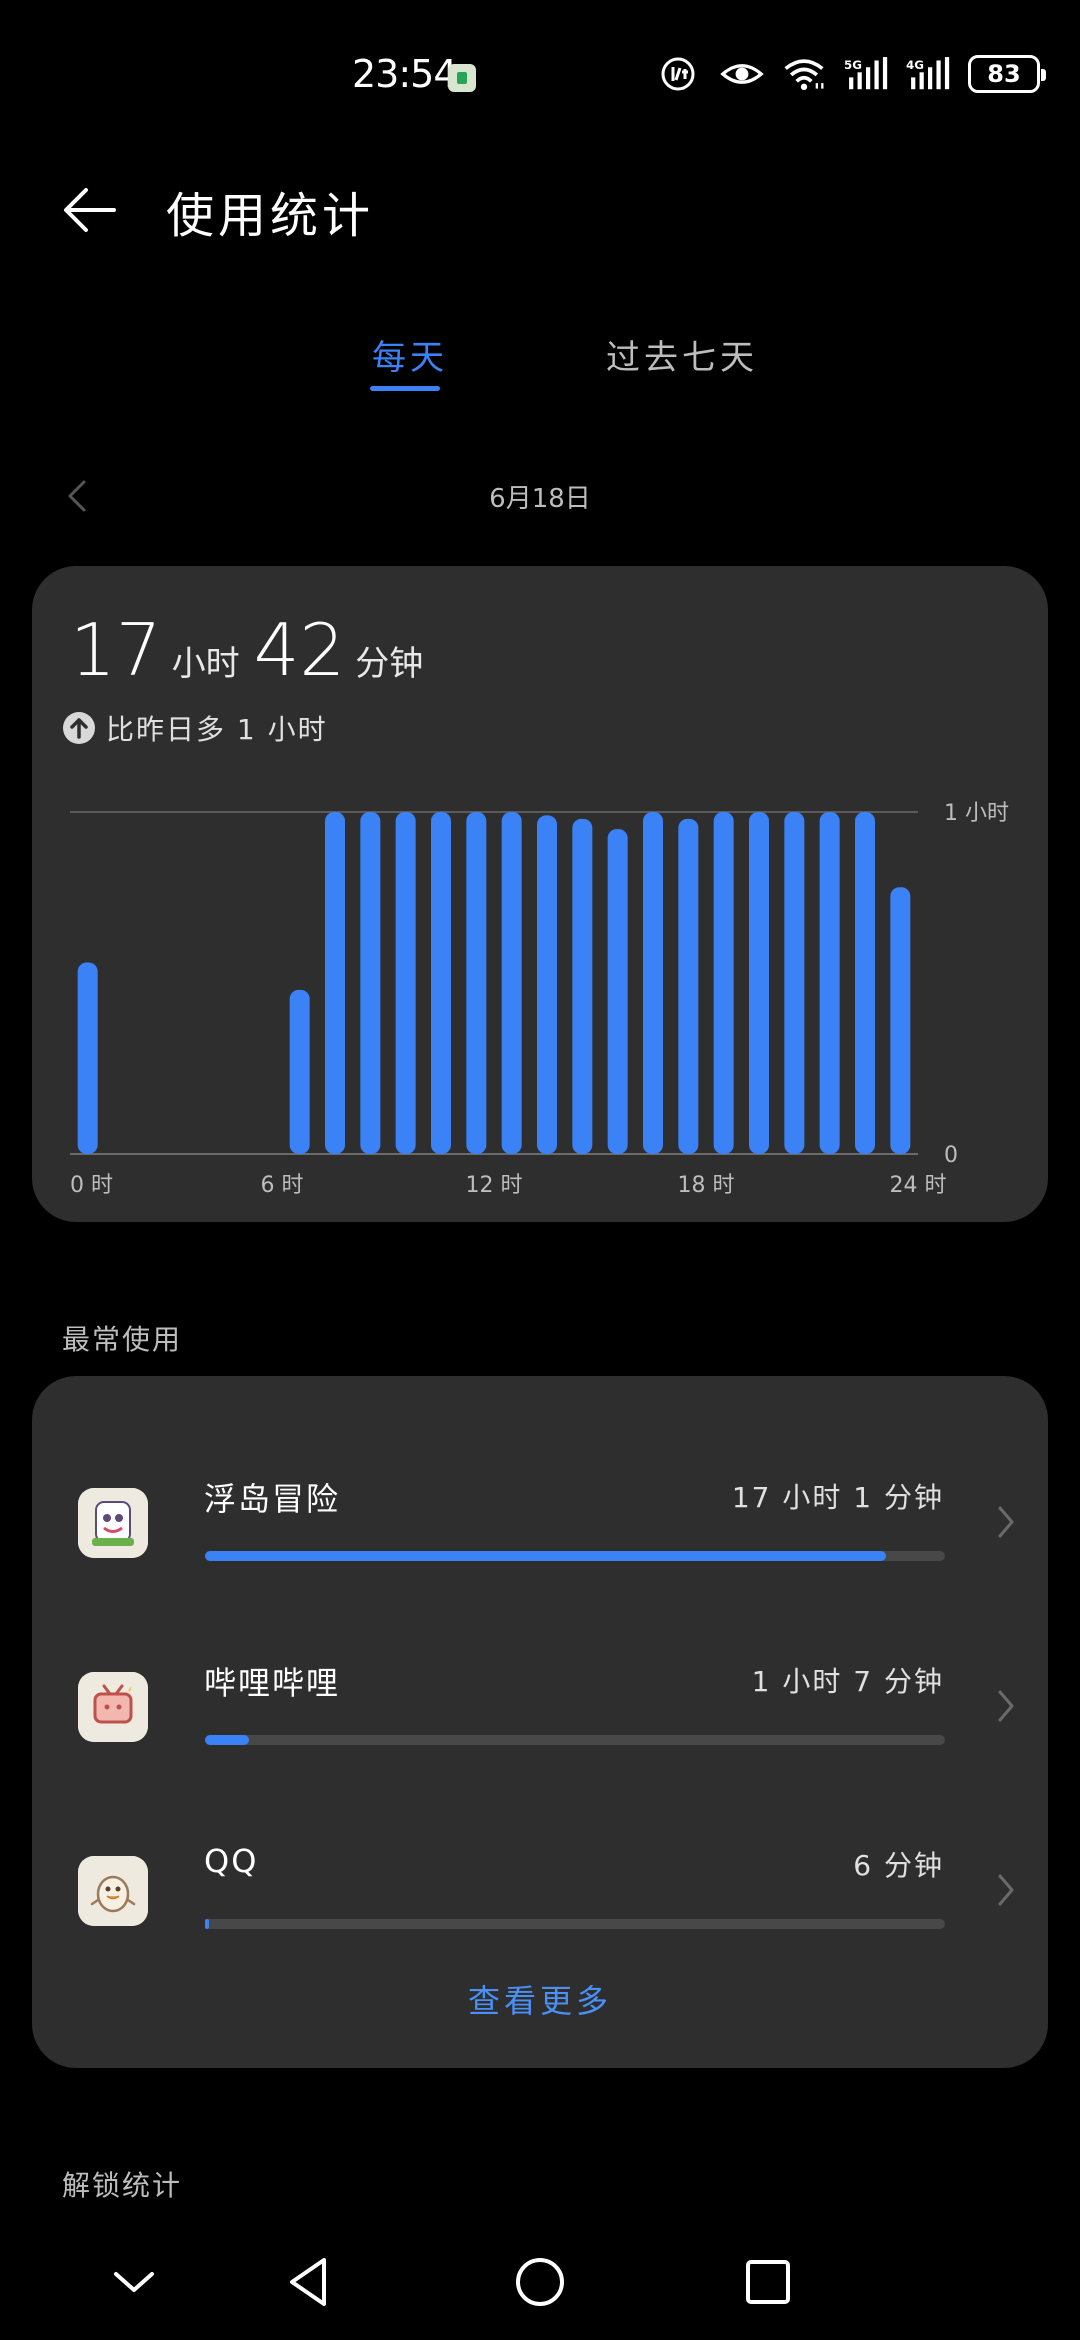 The width and height of the screenshot is (1080, 2340). I want to click on app-name: 浮岛冒险, so click(272, 1499).